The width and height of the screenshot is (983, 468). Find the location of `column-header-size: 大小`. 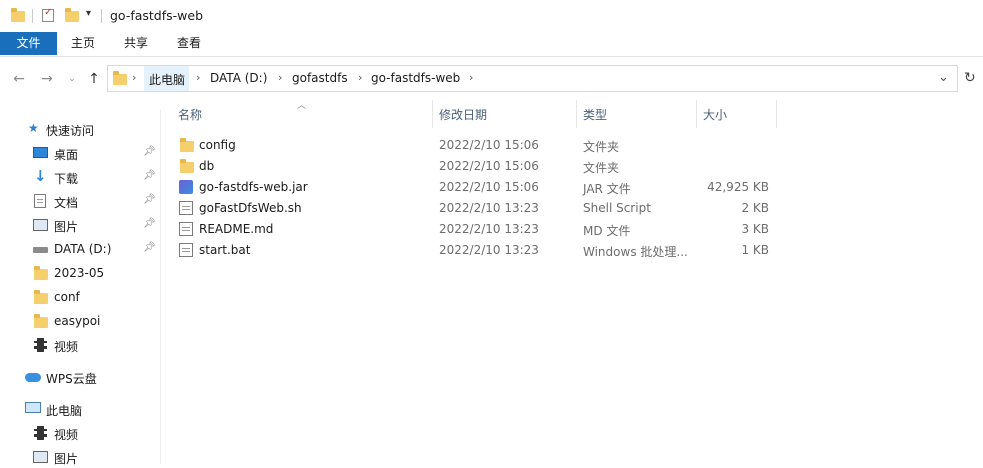

column-header-size: 大小 is located at coordinates (715, 117).